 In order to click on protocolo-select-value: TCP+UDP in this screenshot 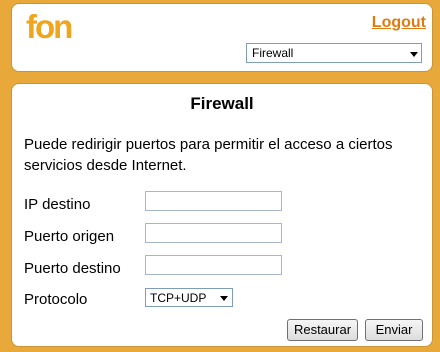, I will do `click(178, 298)`.